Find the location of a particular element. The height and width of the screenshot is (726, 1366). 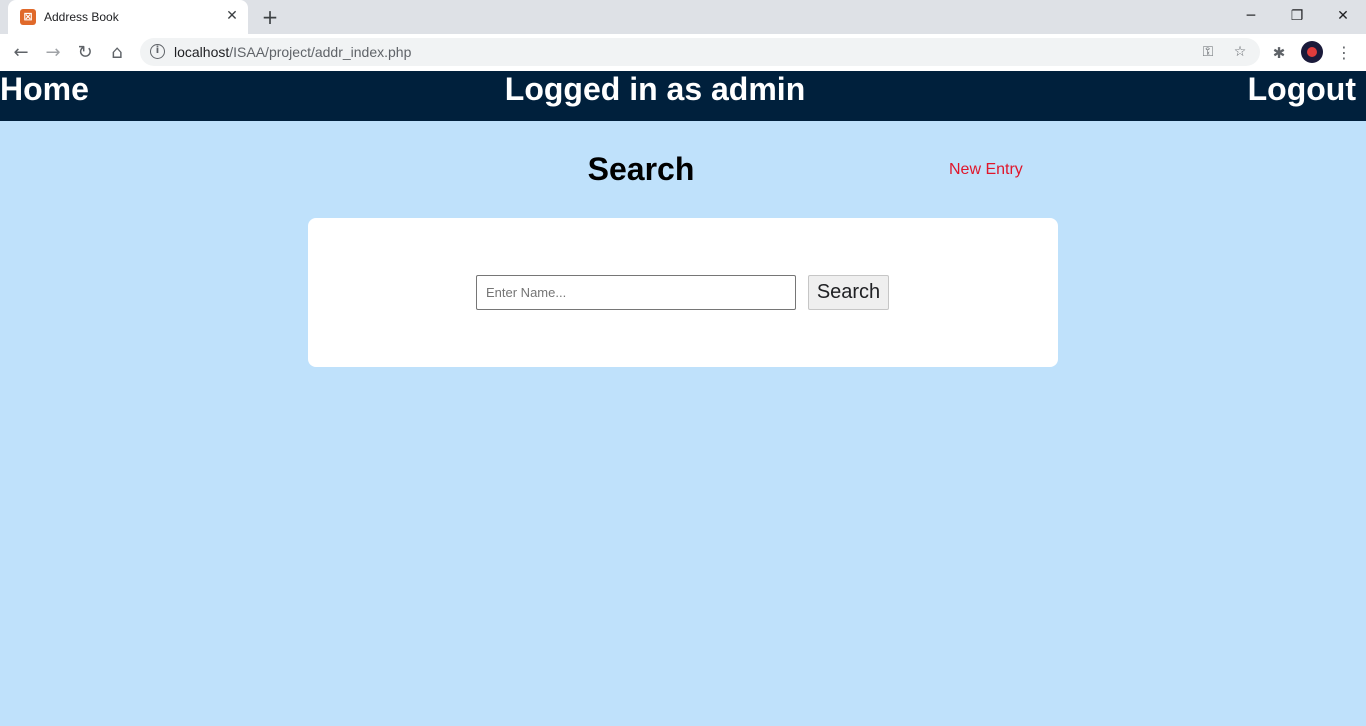

bookmark-star-icon: ☆ is located at coordinates (1240, 52).